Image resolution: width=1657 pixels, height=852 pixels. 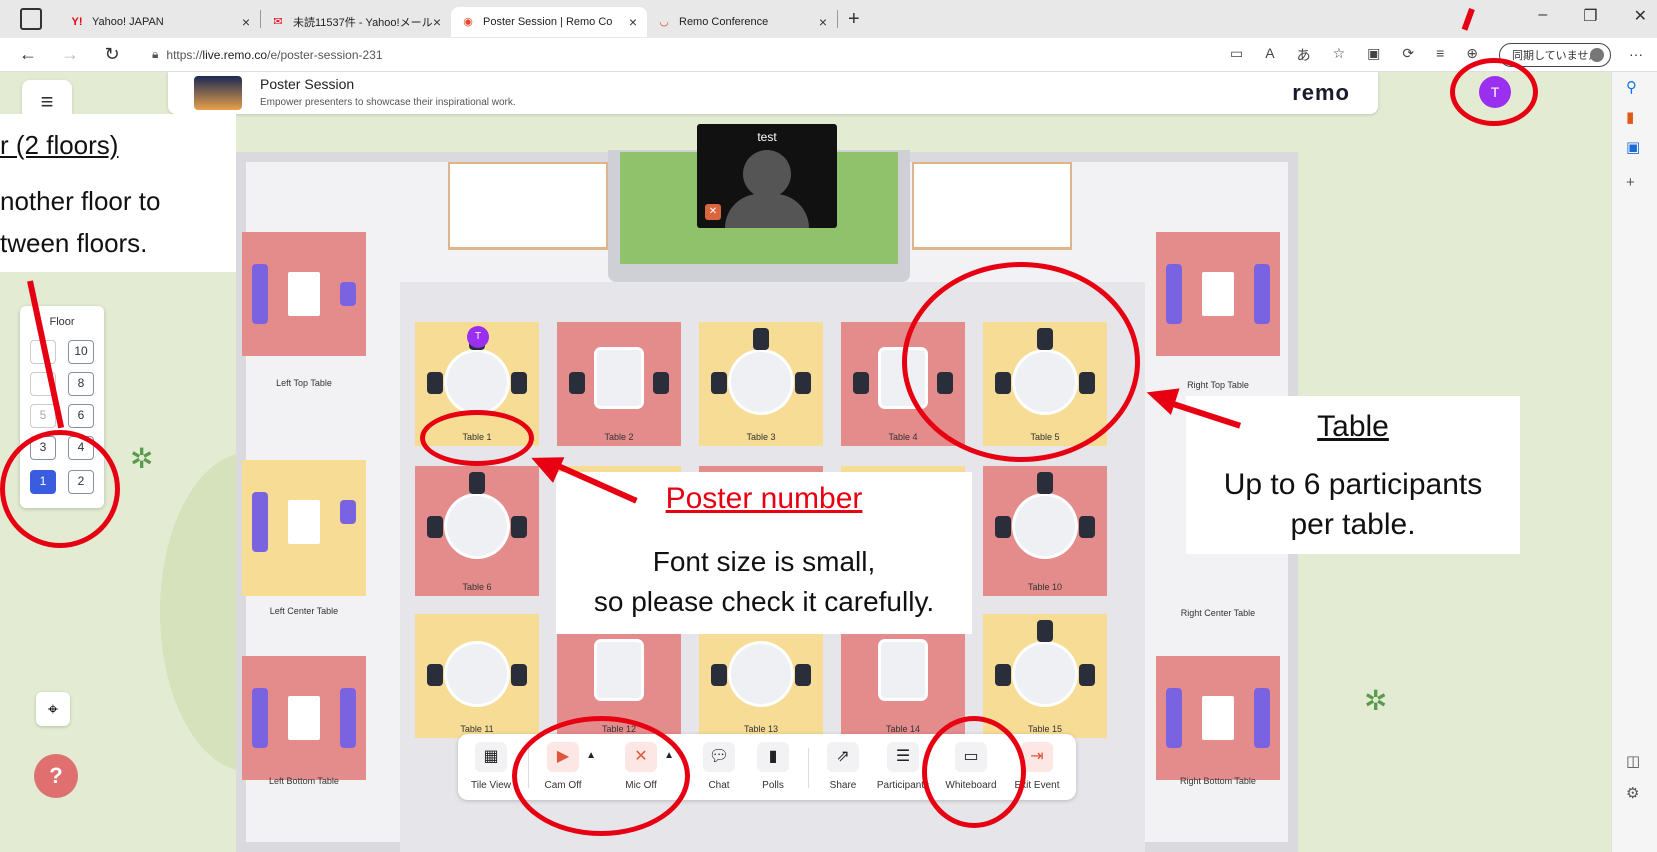 What do you see at coordinates (719, 757) in the screenshot?
I see `chat-icon: 💬︎` at bounding box center [719, 757].